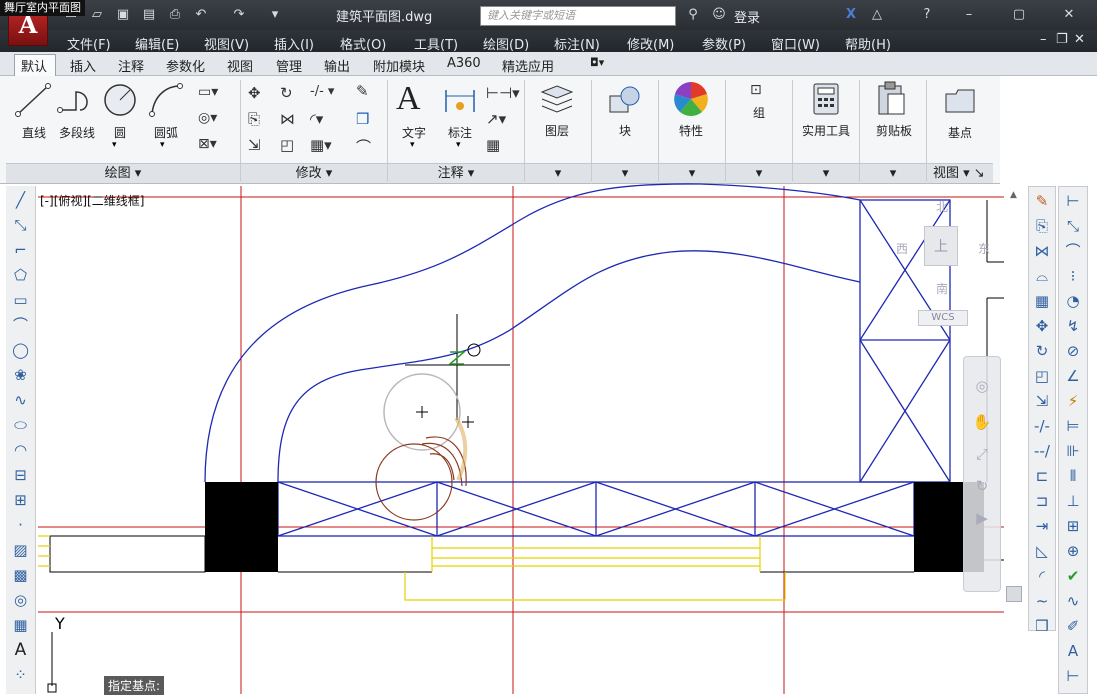  What do you see at coordinates (1073, 276) in the screenshot?
I see `ordinate-icon: ⁝` at bounding box center [1073, 276].